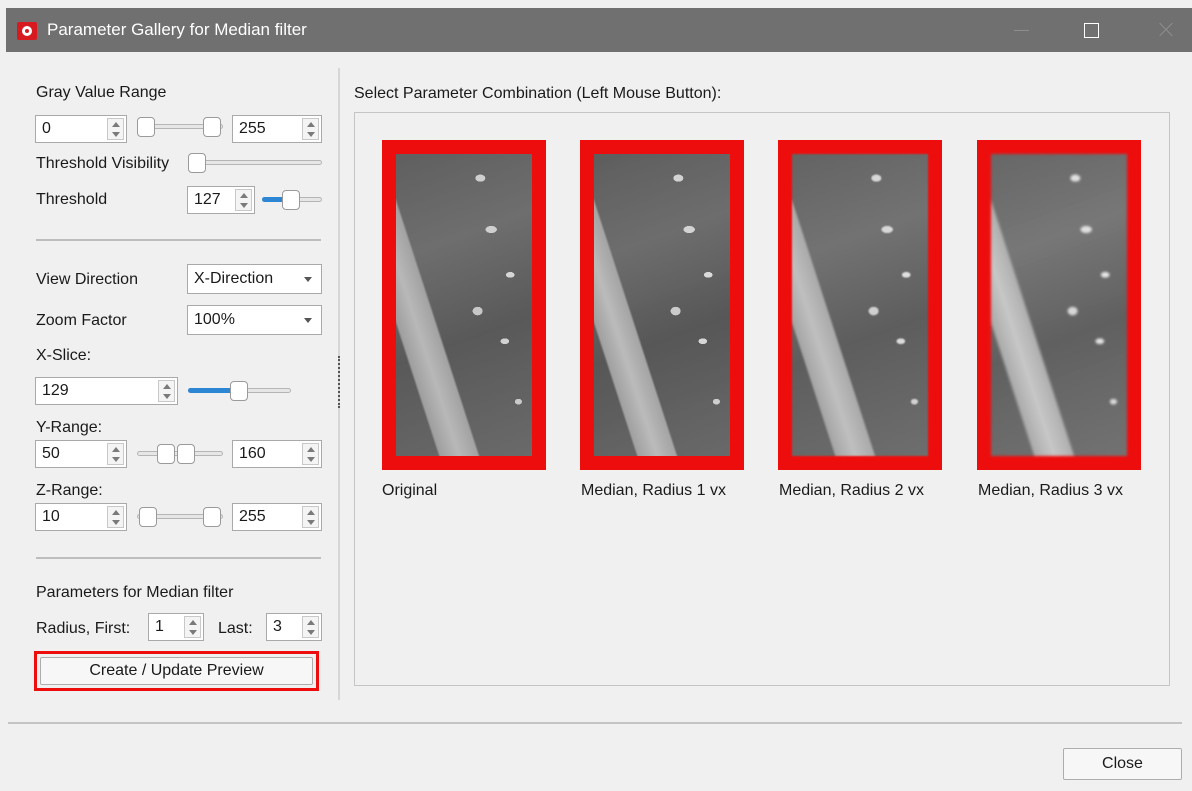  Describe the element at coordinates (176, 627) in the screenshot. I see `radius-first-spinbox: 1` at that location.